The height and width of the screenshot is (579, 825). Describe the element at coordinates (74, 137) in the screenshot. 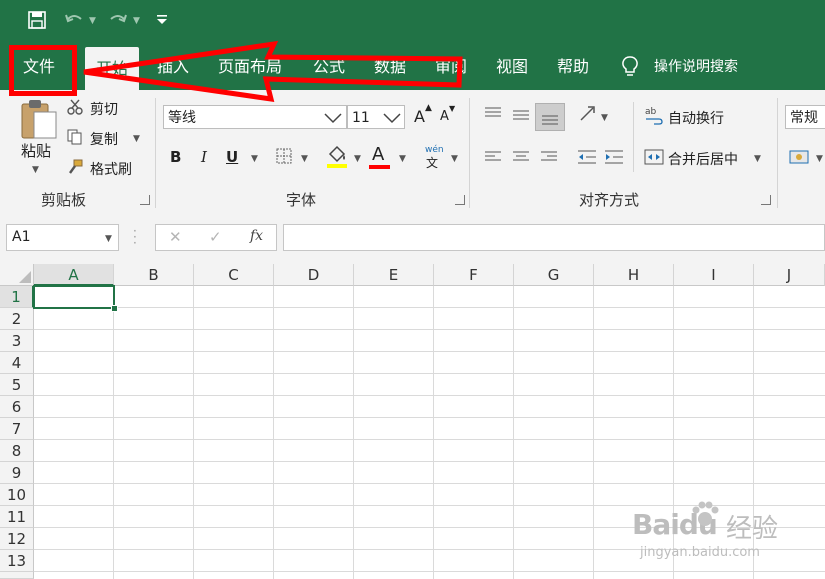

I see `copy-icon` at that location.